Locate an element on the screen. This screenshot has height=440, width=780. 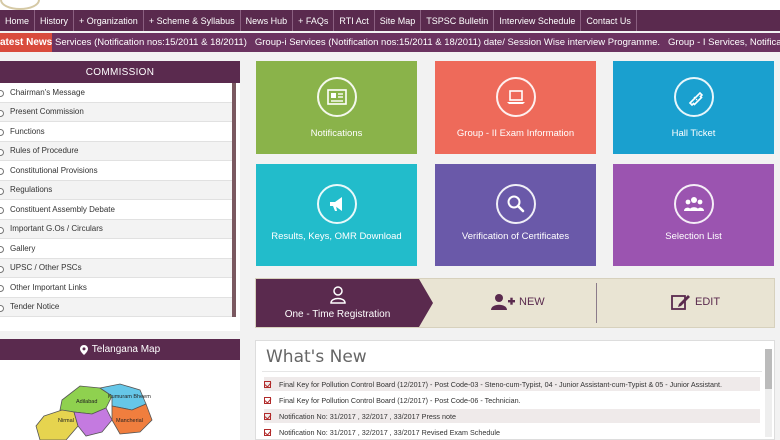
nav-faqs: + FAQs is located at coordinates (314, 20).